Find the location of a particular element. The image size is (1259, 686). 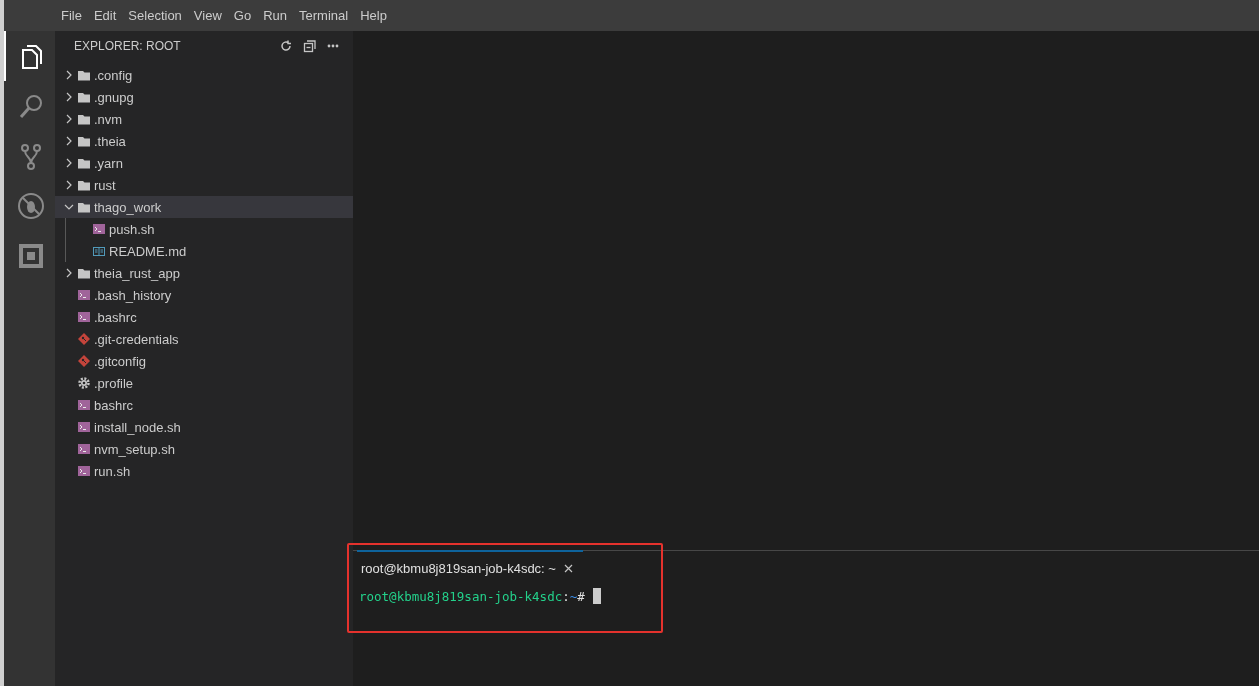

tree-item: .bash_history is located at coordinates (204, 295).